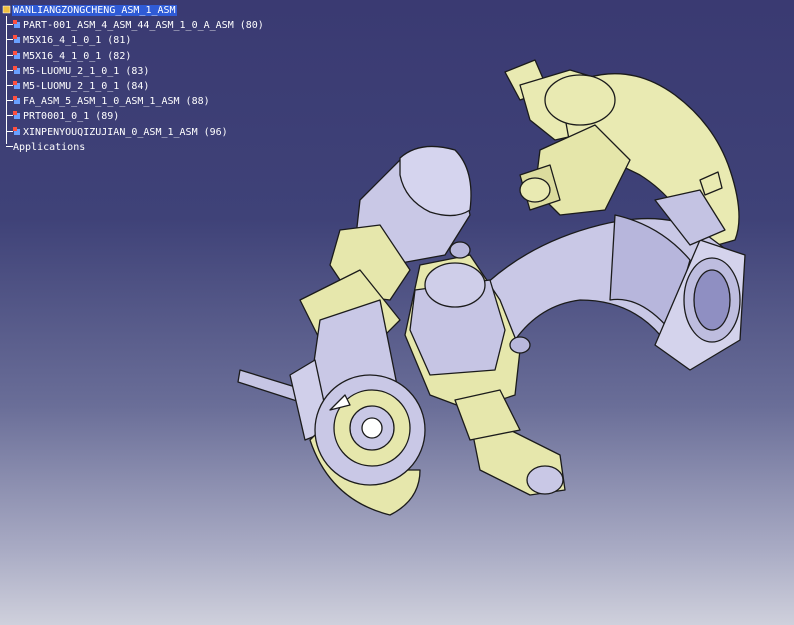  What do you see at coordinates (77, 41) in the screenshot?
I see `tree-item-label: M5X16_4_1_0_1 (81)` at bounding box center [77, 41].